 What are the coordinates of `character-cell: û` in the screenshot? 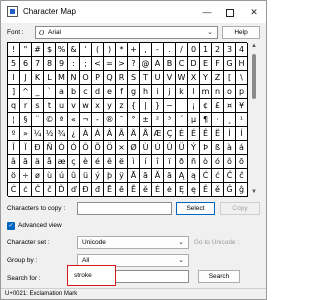 It's located at (74, 176).